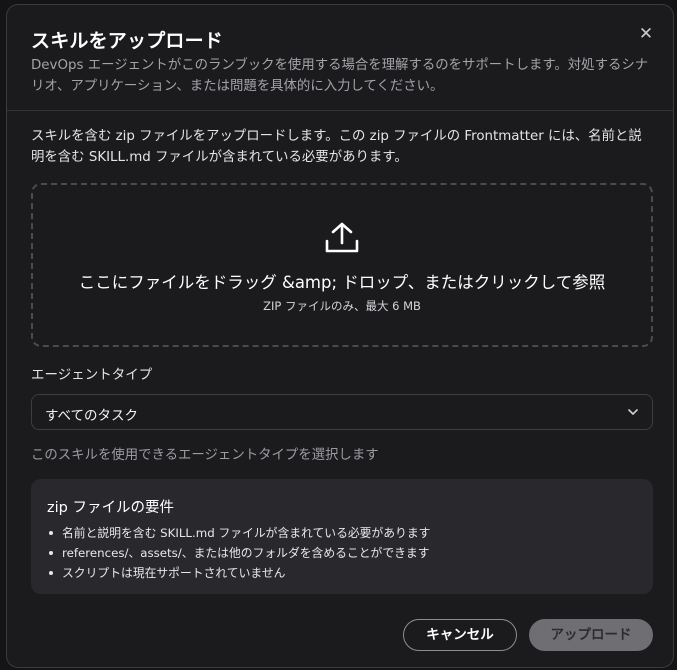  What do you see at coordinates (342, 412) in the screenshot?
I see `agent-type-select: すべてのタスク` at bounding box center [342, 412].